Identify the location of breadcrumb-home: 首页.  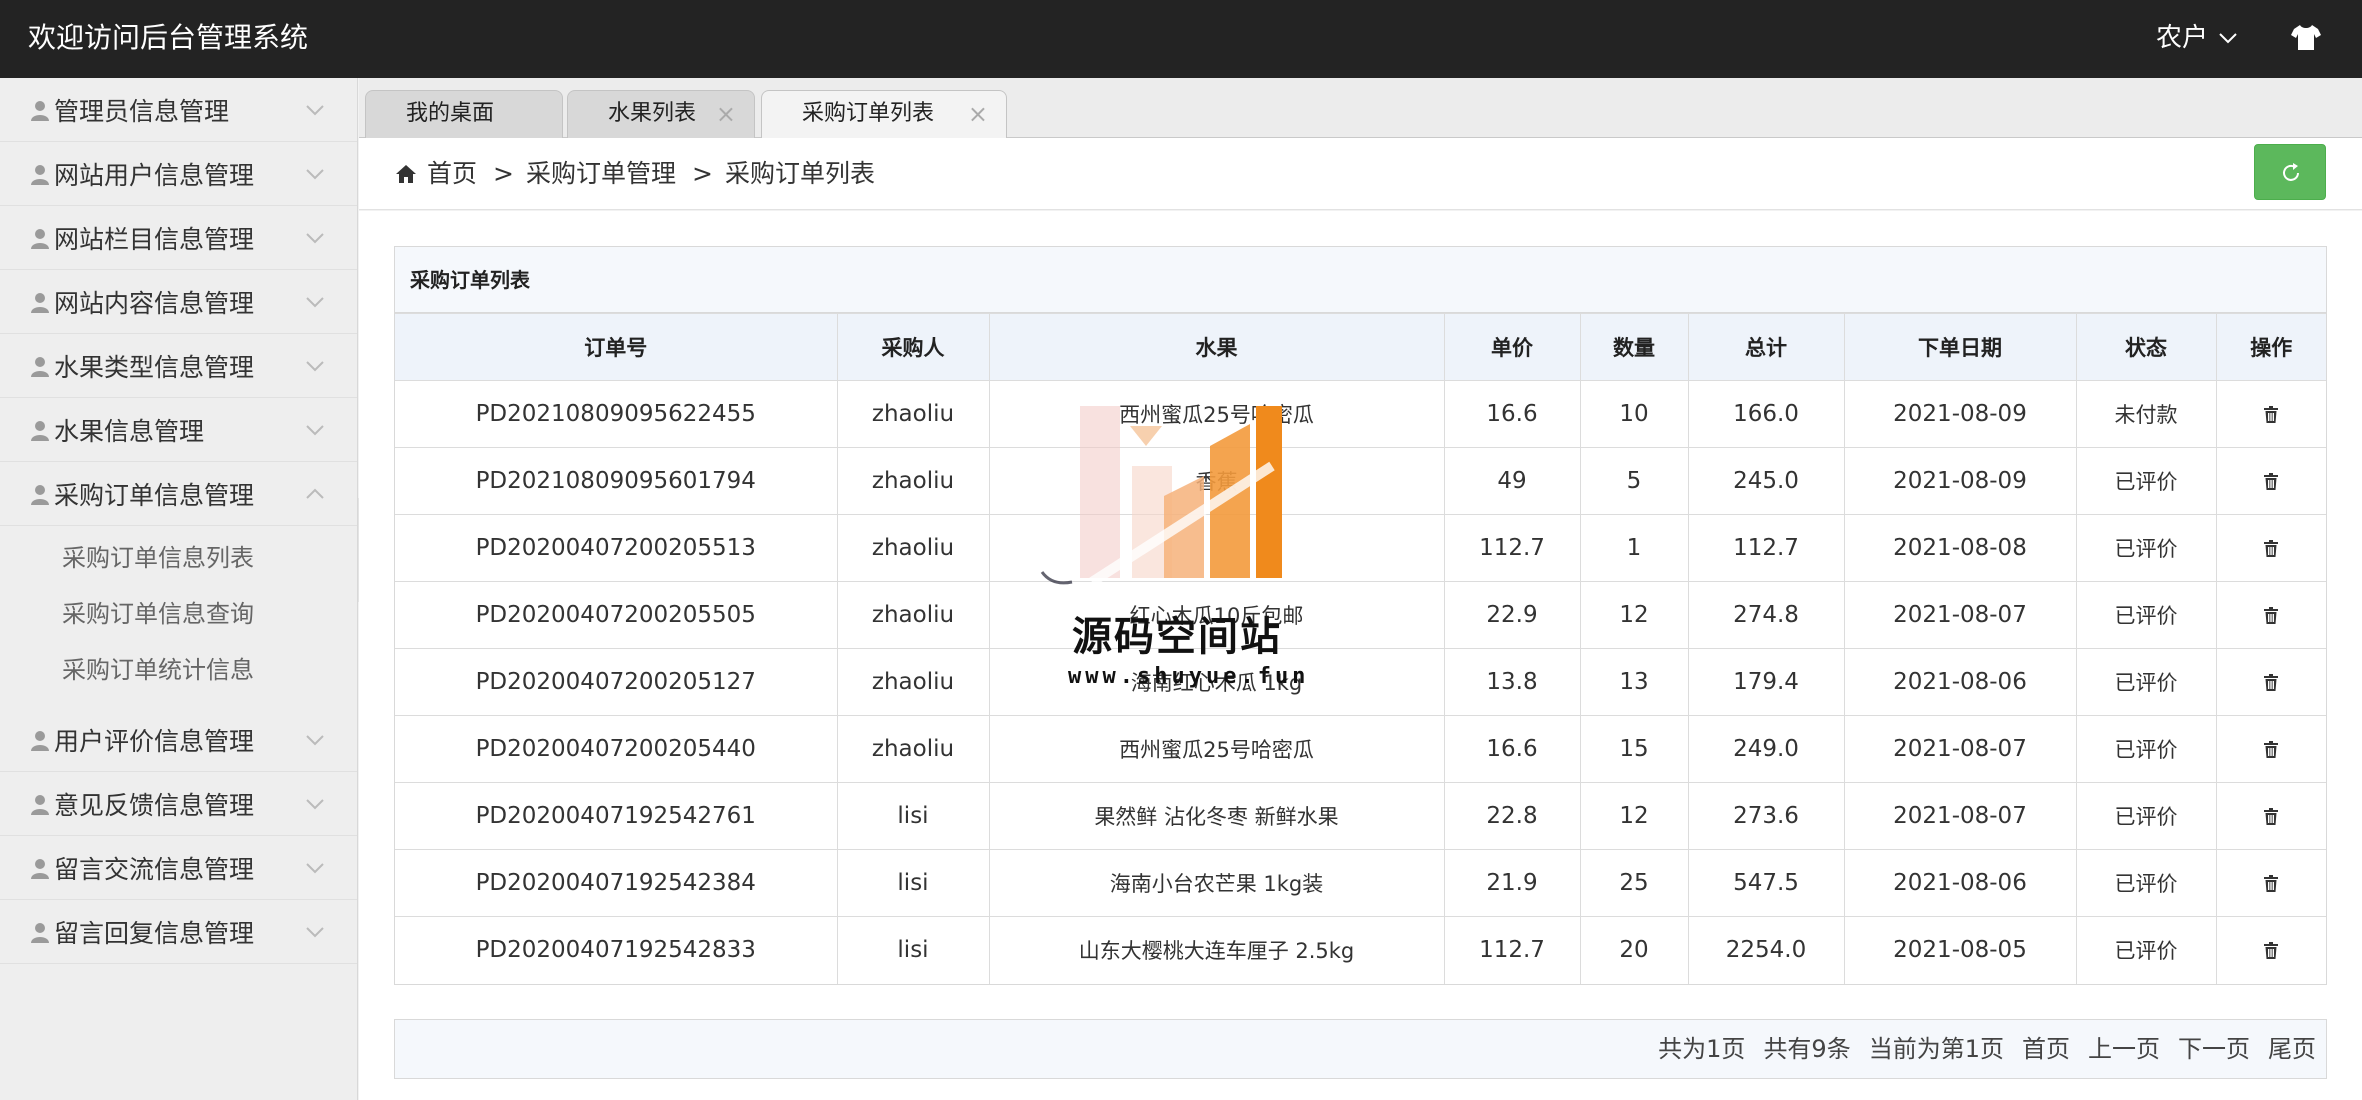
(452, 174).